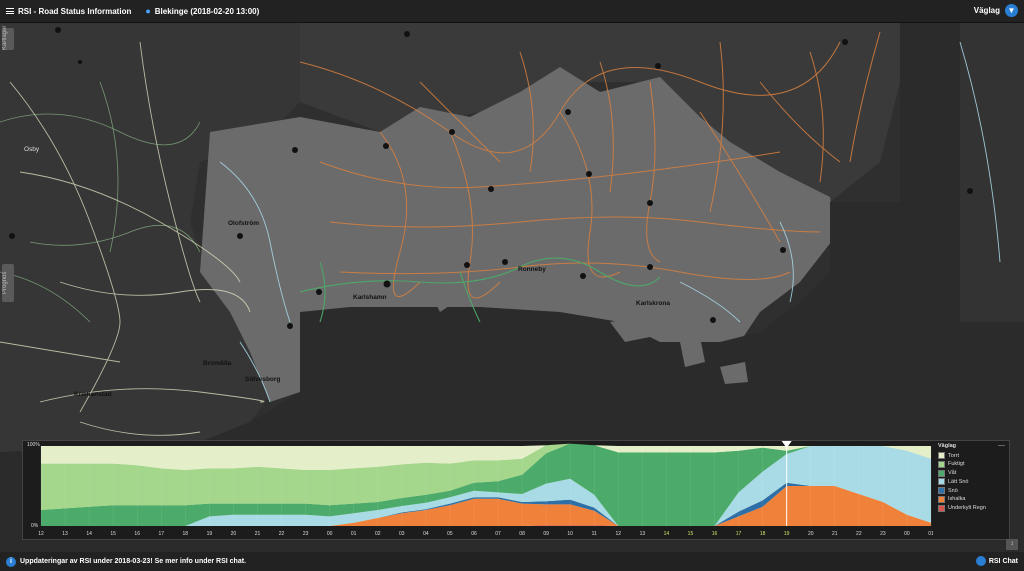 The image size is (1024, 571). I want to click on x-tick-label: 03, so click(402, 534).